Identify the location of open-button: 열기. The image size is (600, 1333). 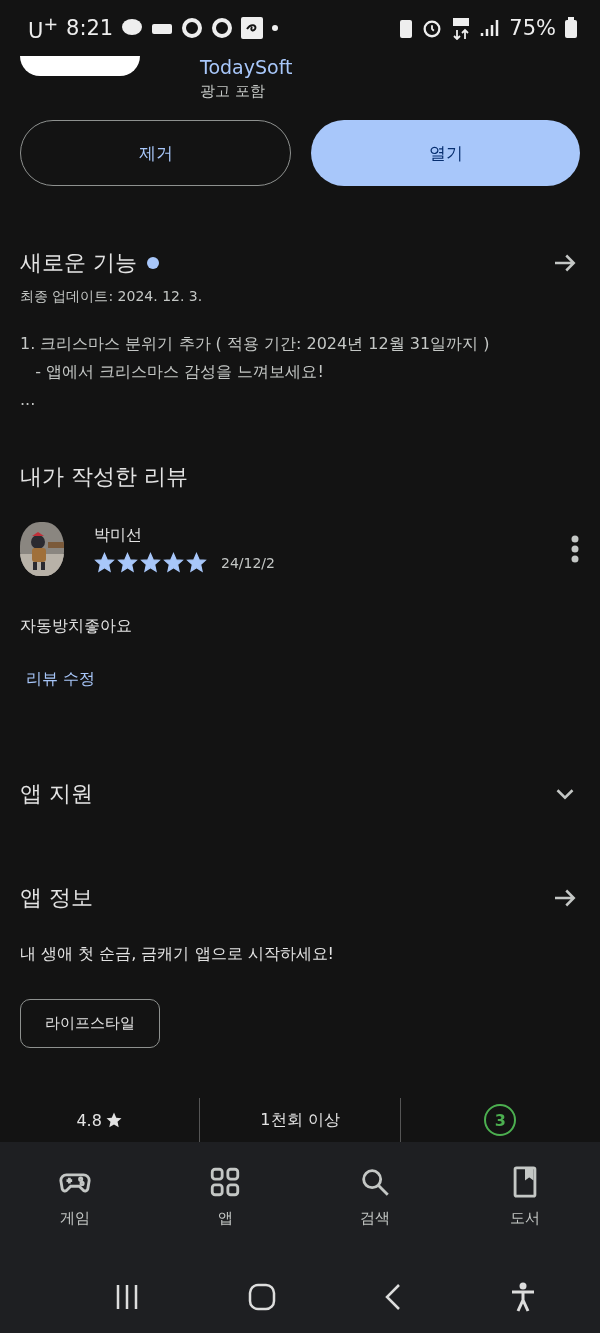
(445, 153).